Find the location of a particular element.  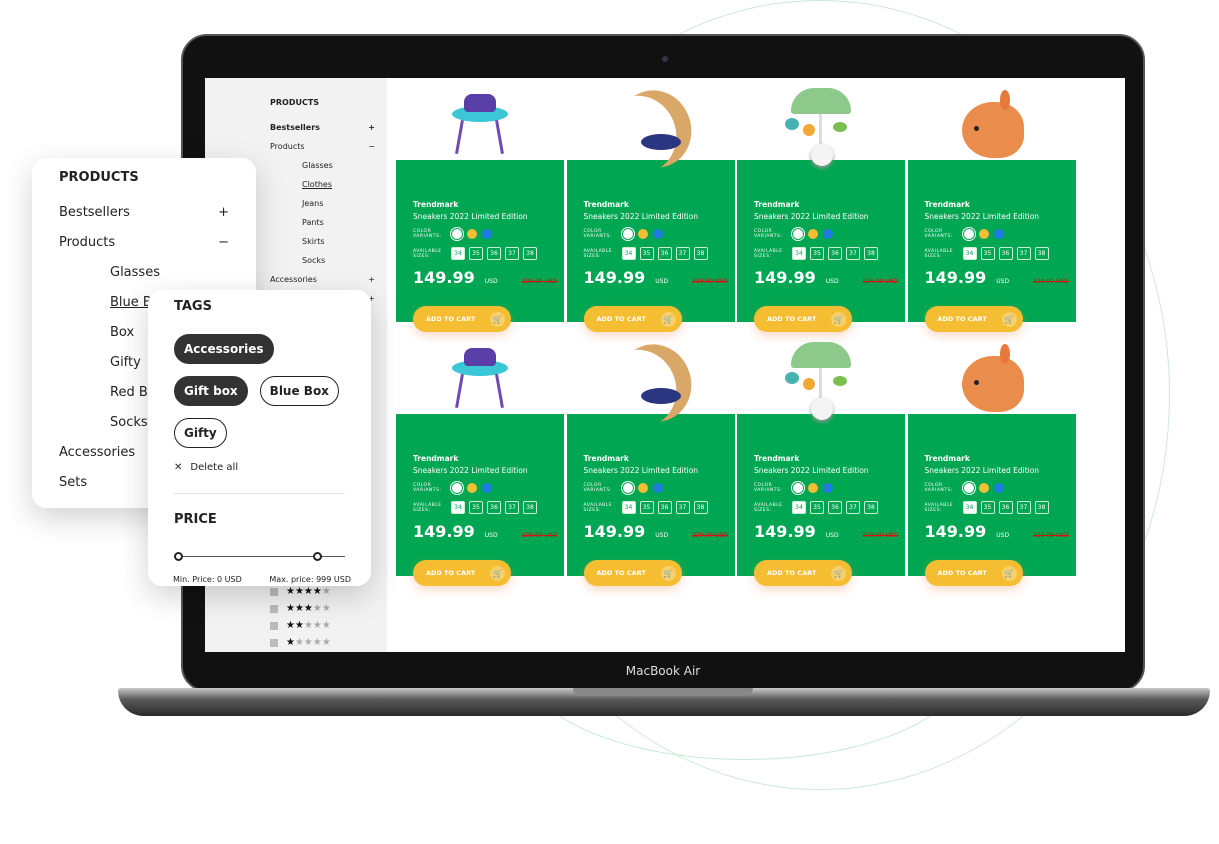

delete-all-button: ✕ Delete all is located at coordinates (259, 467).